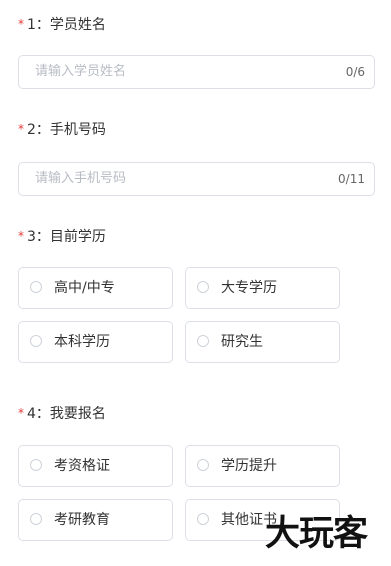 Image resolution: width=391 pixels, height=566 pixels. I want to click on education-option-high-school: 高中/中专, so click(95, 288).